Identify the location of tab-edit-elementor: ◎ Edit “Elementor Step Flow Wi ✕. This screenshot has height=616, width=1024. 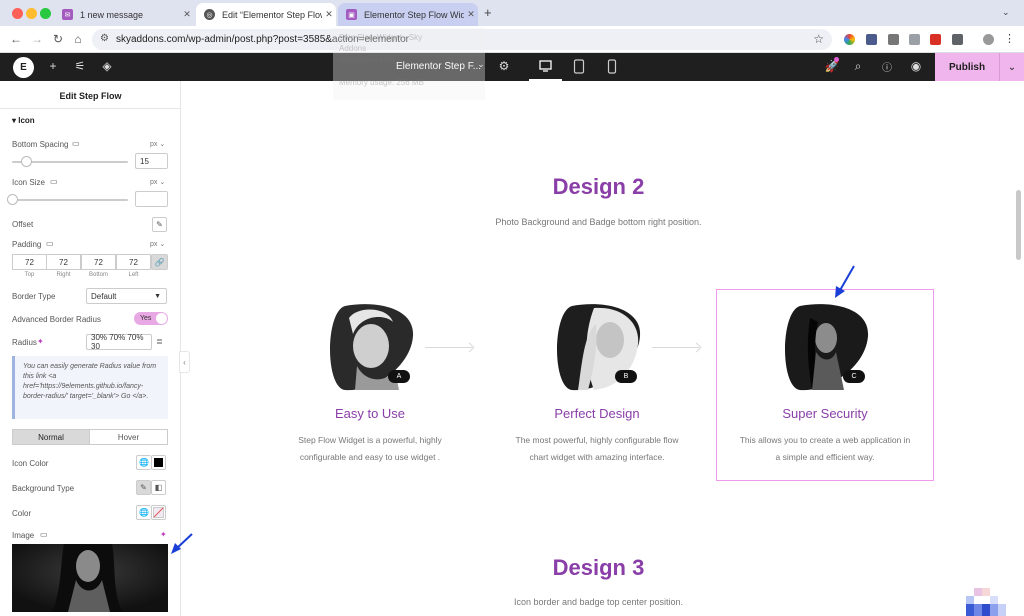
(266, 14).